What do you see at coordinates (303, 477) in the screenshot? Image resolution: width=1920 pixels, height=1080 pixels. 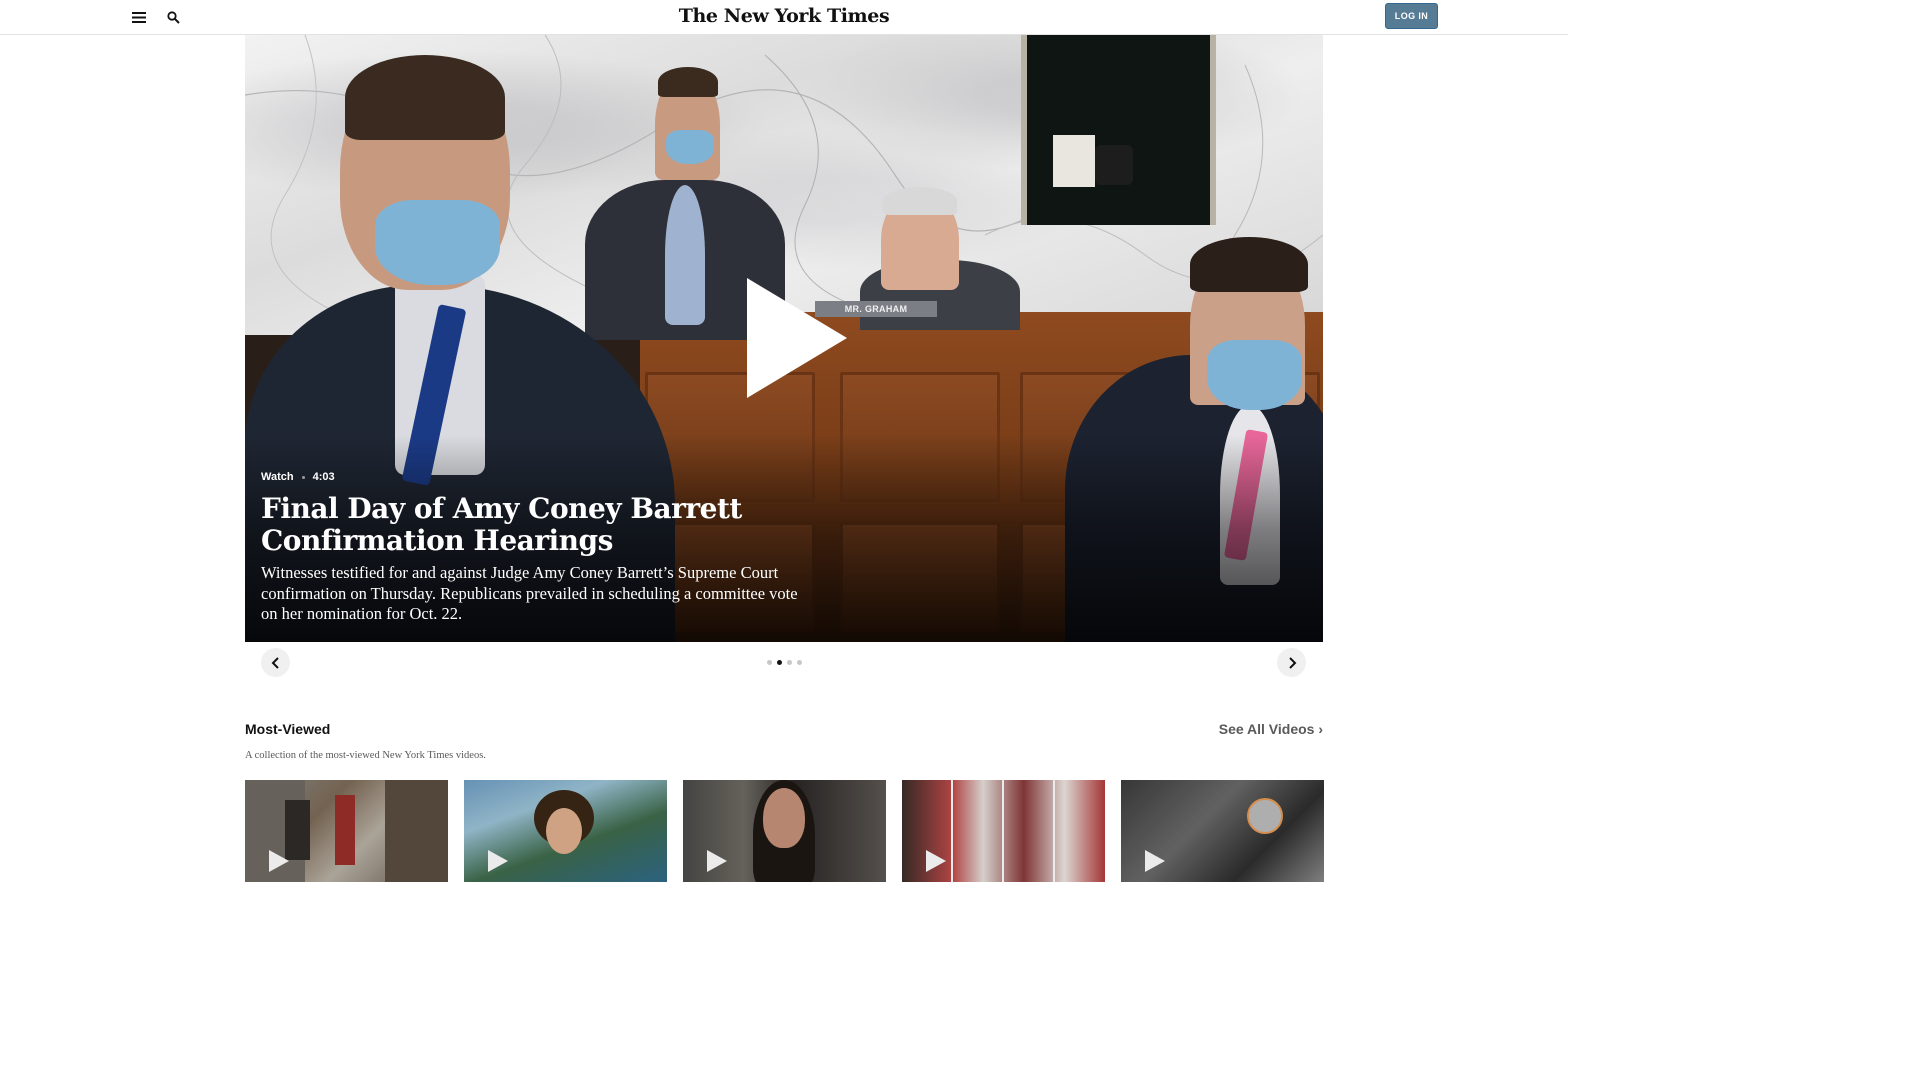 I see `meta-separator` at bounding box center [303, 477].